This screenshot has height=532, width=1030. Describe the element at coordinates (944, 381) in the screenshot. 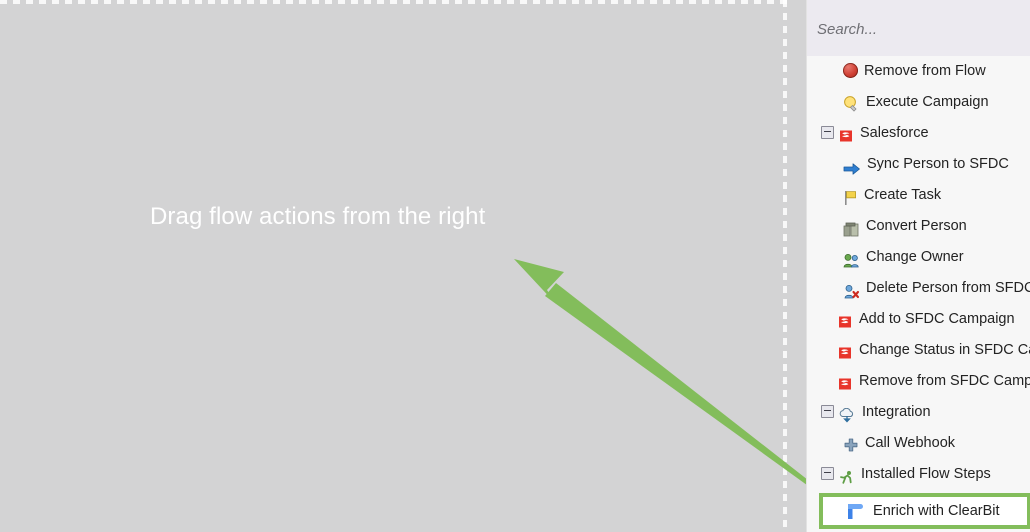

I see `flow-action-label: Remove from SFDC Campaign` at that location.